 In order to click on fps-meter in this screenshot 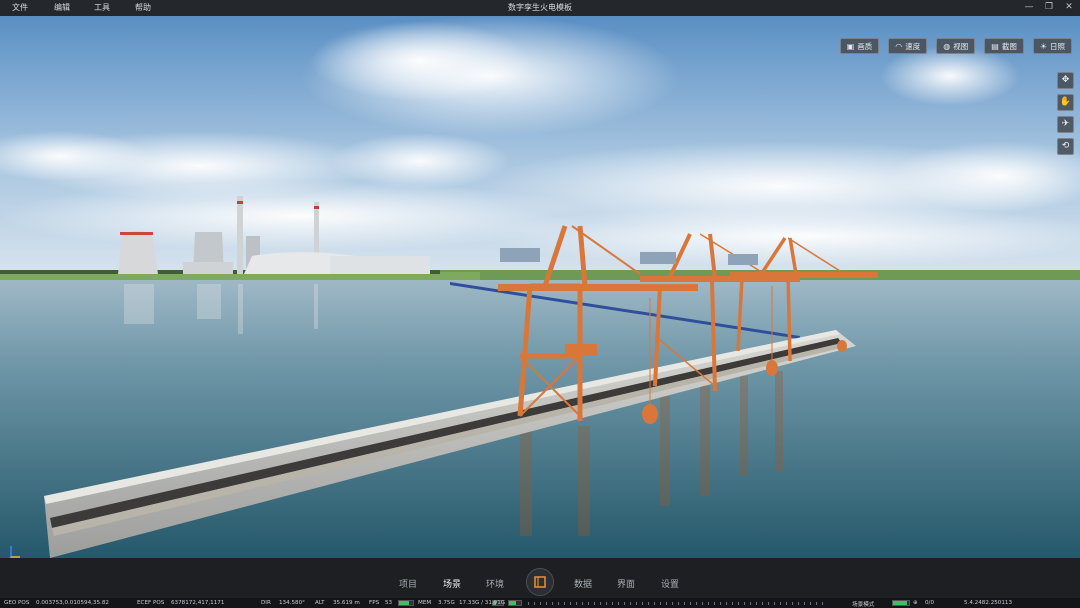, I will do `click(406, 603)`.